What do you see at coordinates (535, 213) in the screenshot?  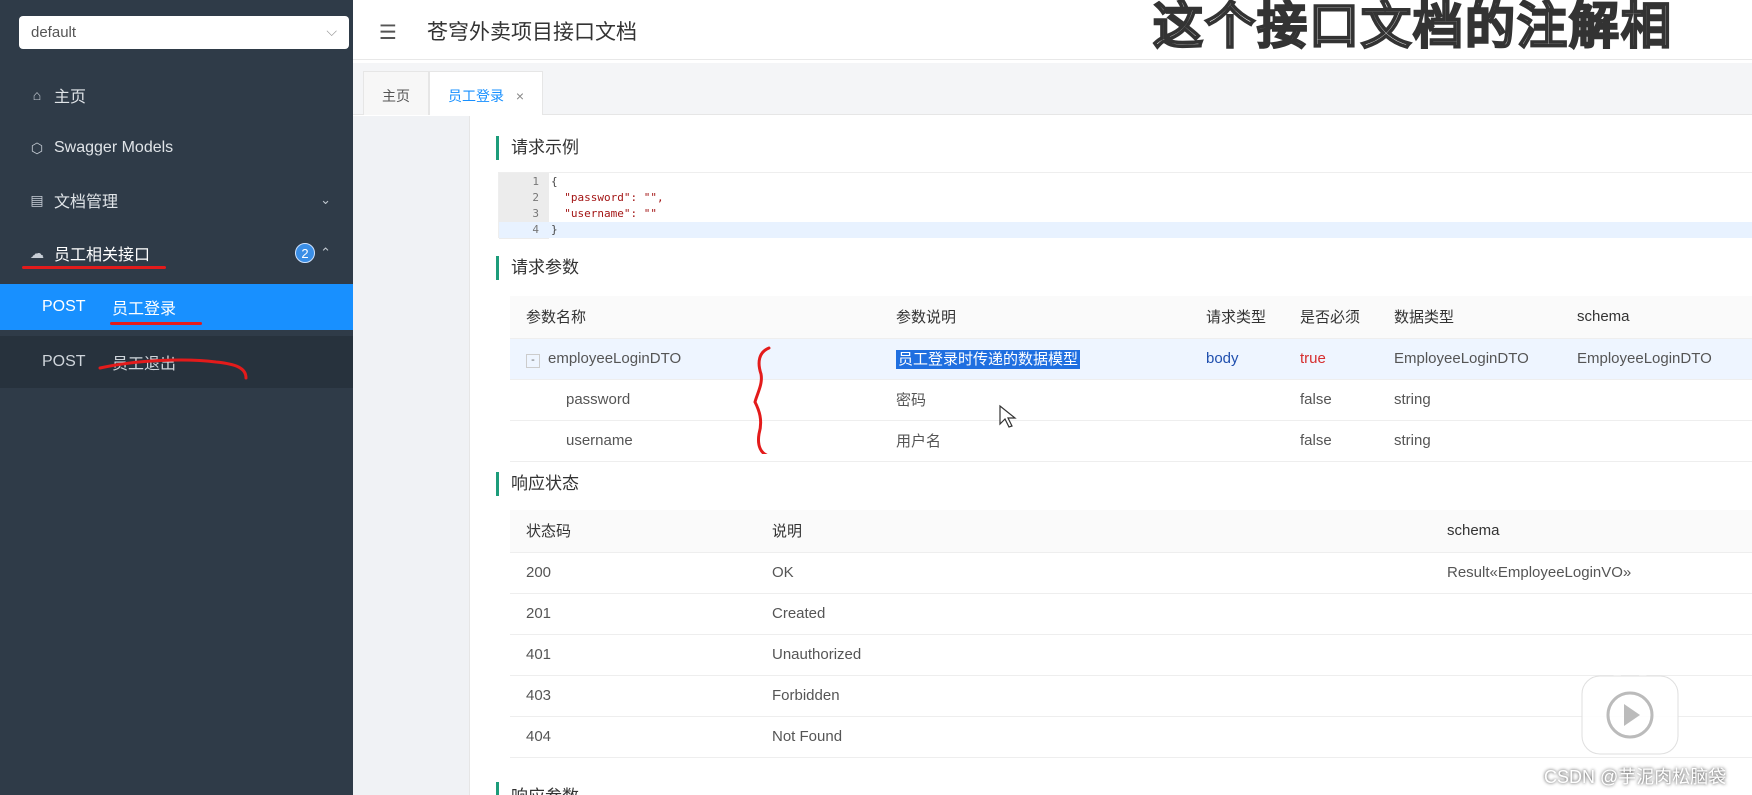 I see `line-number: 3` at bounding box center [535, 213].